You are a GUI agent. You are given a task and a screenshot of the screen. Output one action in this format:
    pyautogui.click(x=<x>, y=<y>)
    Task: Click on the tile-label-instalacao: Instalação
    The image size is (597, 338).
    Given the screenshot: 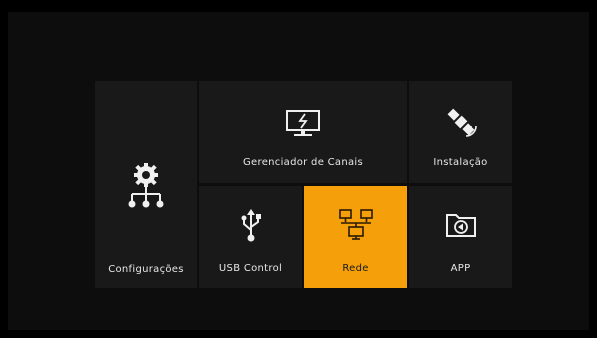 What is the action you would take?
    pyautogui.click(x=460, y=162)
    